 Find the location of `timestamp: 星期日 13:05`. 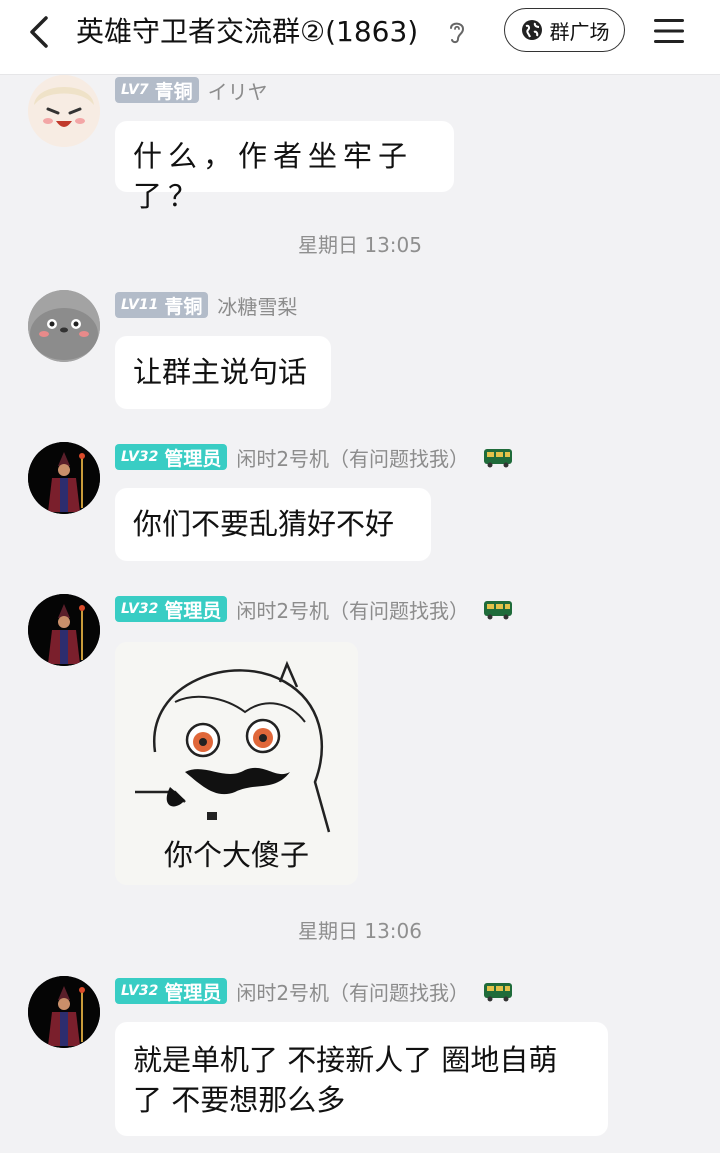

timestamp: 星期日 13:05 is located at coordinates (360, 245).